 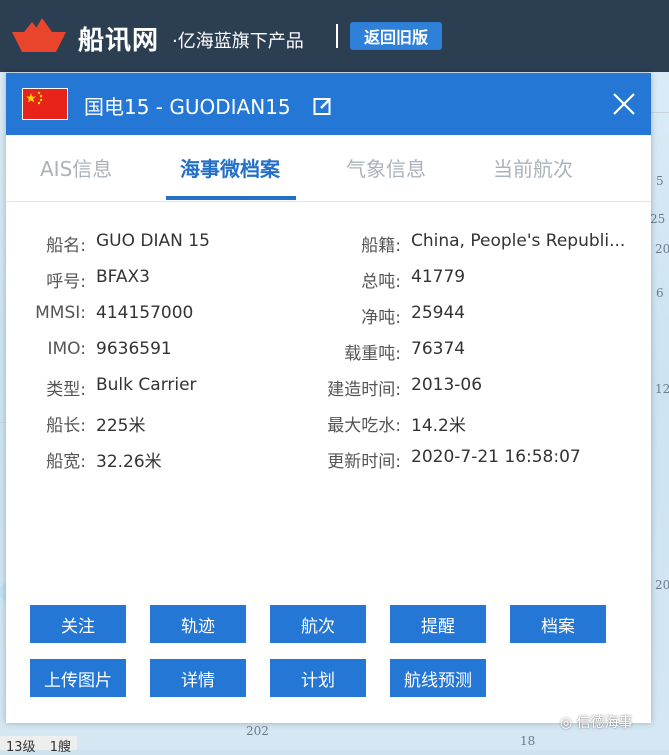 I want to click on detail-value: 32.26米, so click(x=129, y=462).